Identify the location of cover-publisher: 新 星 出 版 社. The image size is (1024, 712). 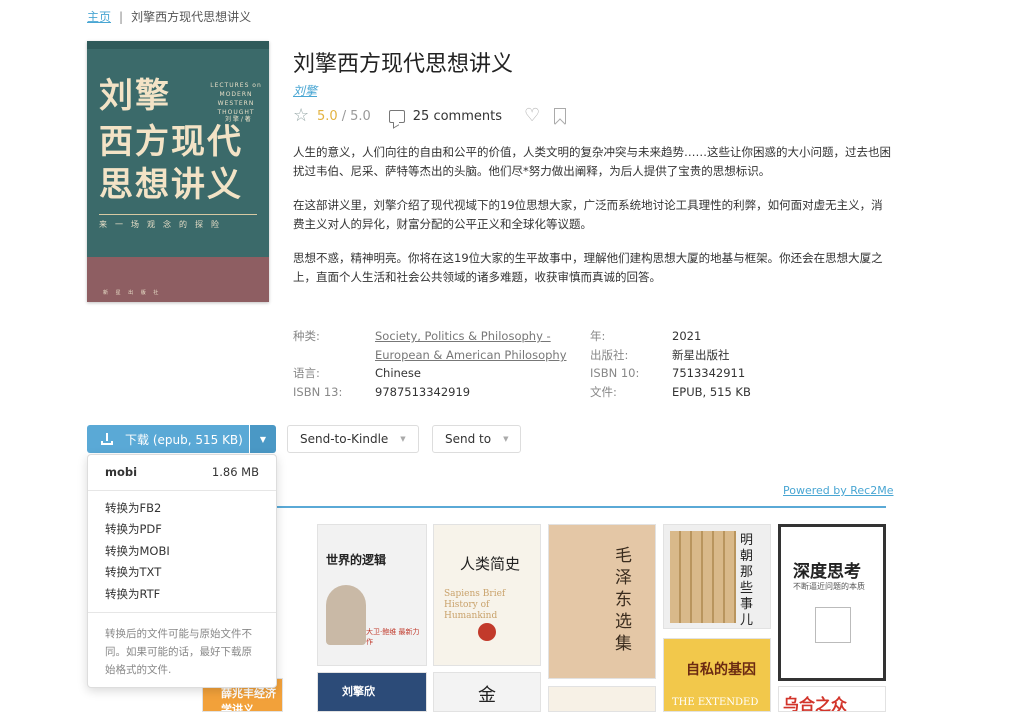
(132, 293).